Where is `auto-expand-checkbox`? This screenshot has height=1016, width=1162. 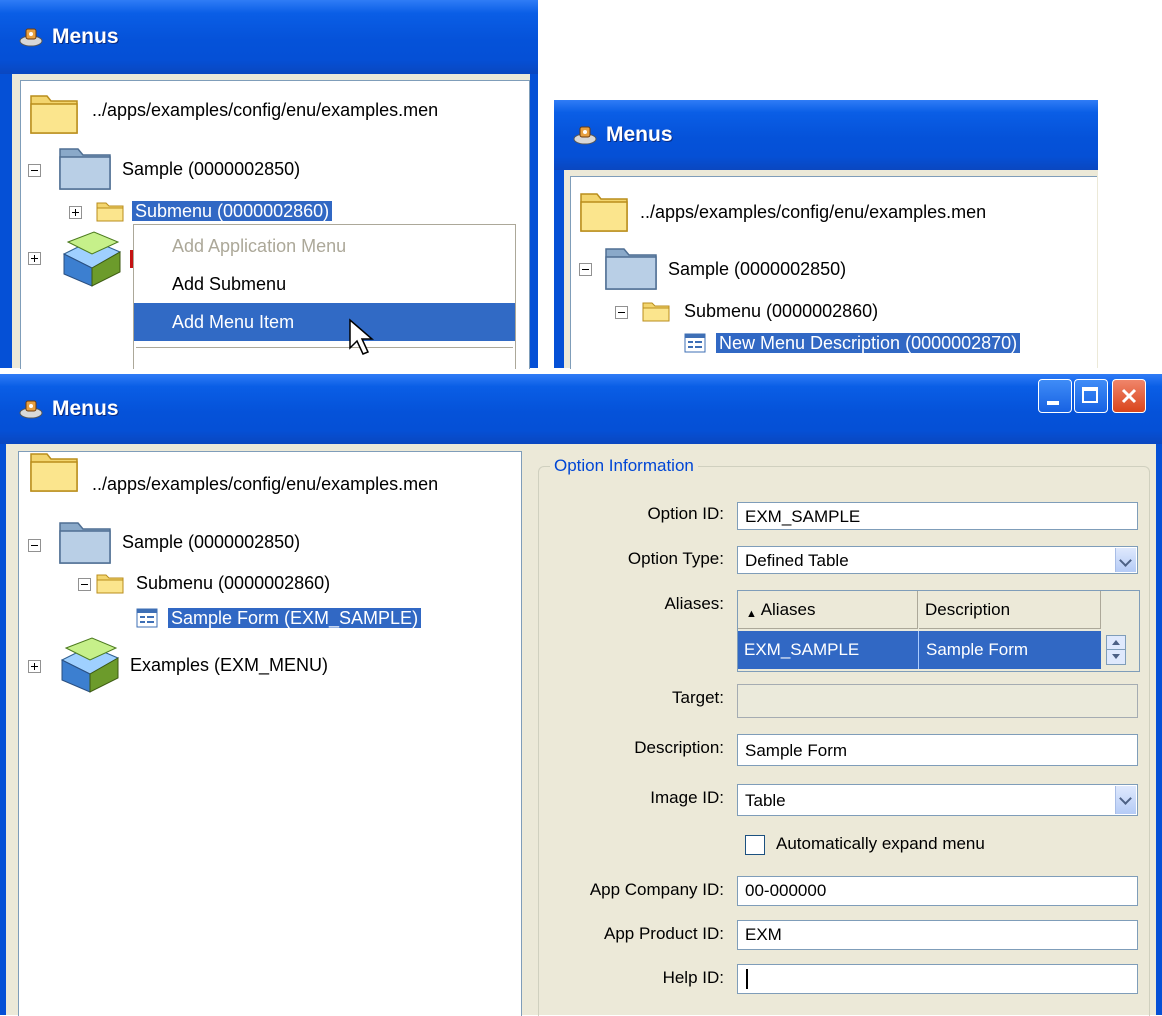 auto-expand-checkbox is located at coordinates (755, 845).